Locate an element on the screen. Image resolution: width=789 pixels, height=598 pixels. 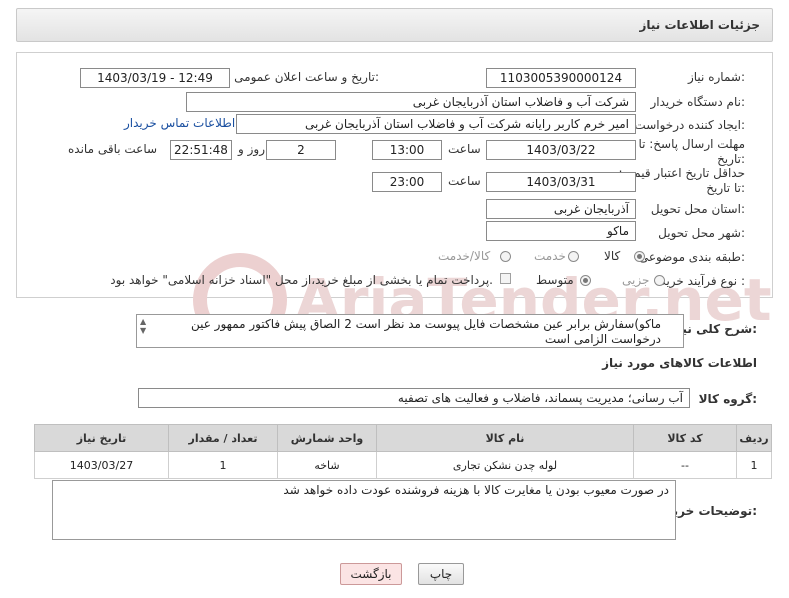
process-option-minor: جزیی is located at coordinates (636, 280).